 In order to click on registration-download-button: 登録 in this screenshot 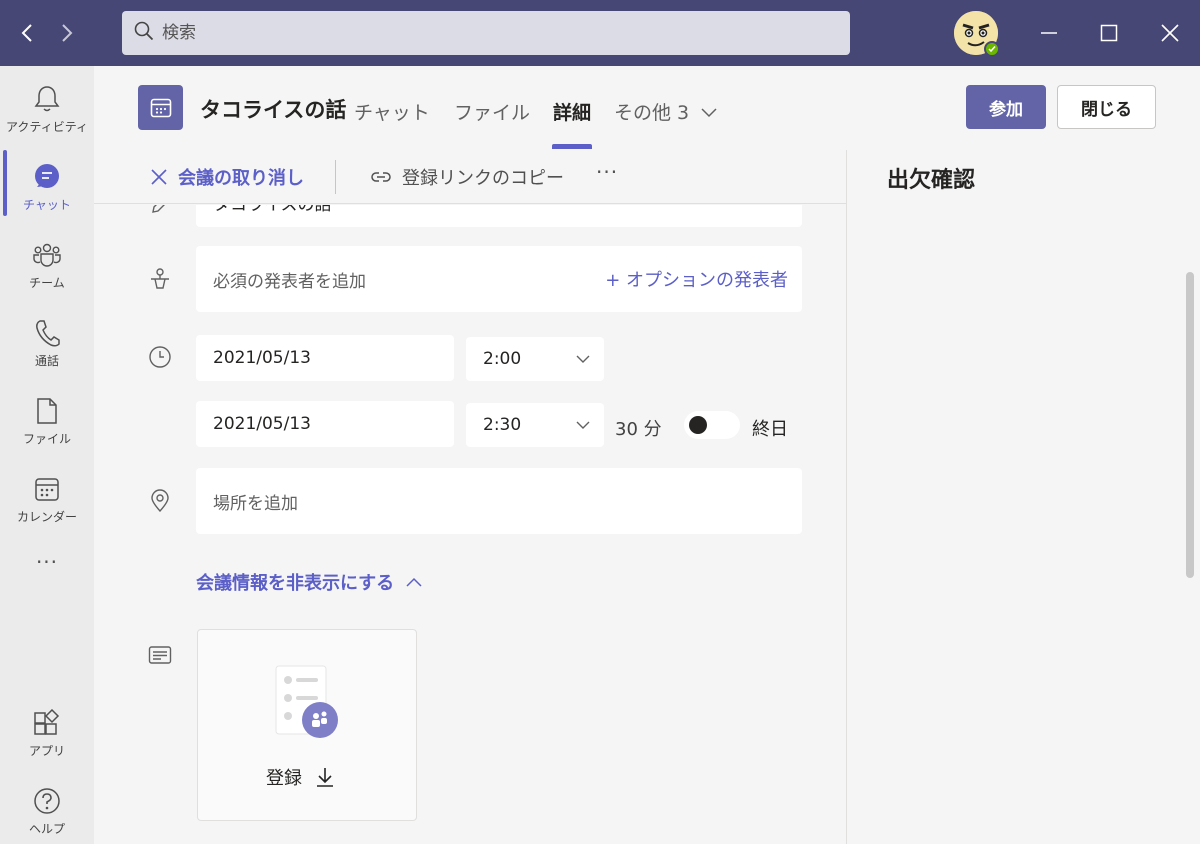, I will do `click(300, 777)`.